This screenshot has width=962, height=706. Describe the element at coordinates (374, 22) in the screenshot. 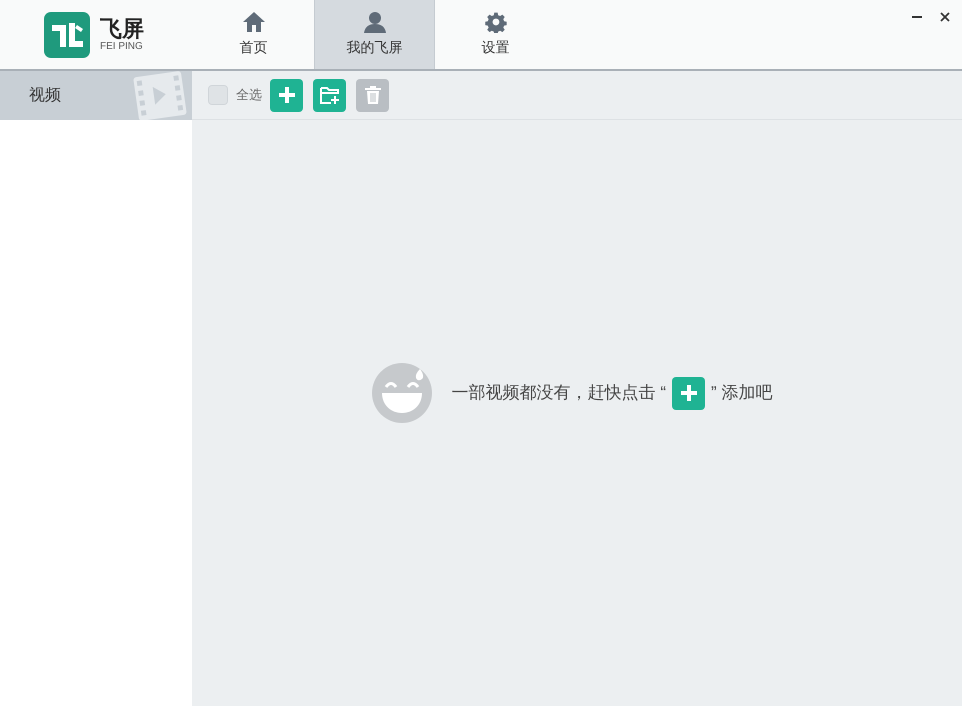

I see `user-icon` at that location.